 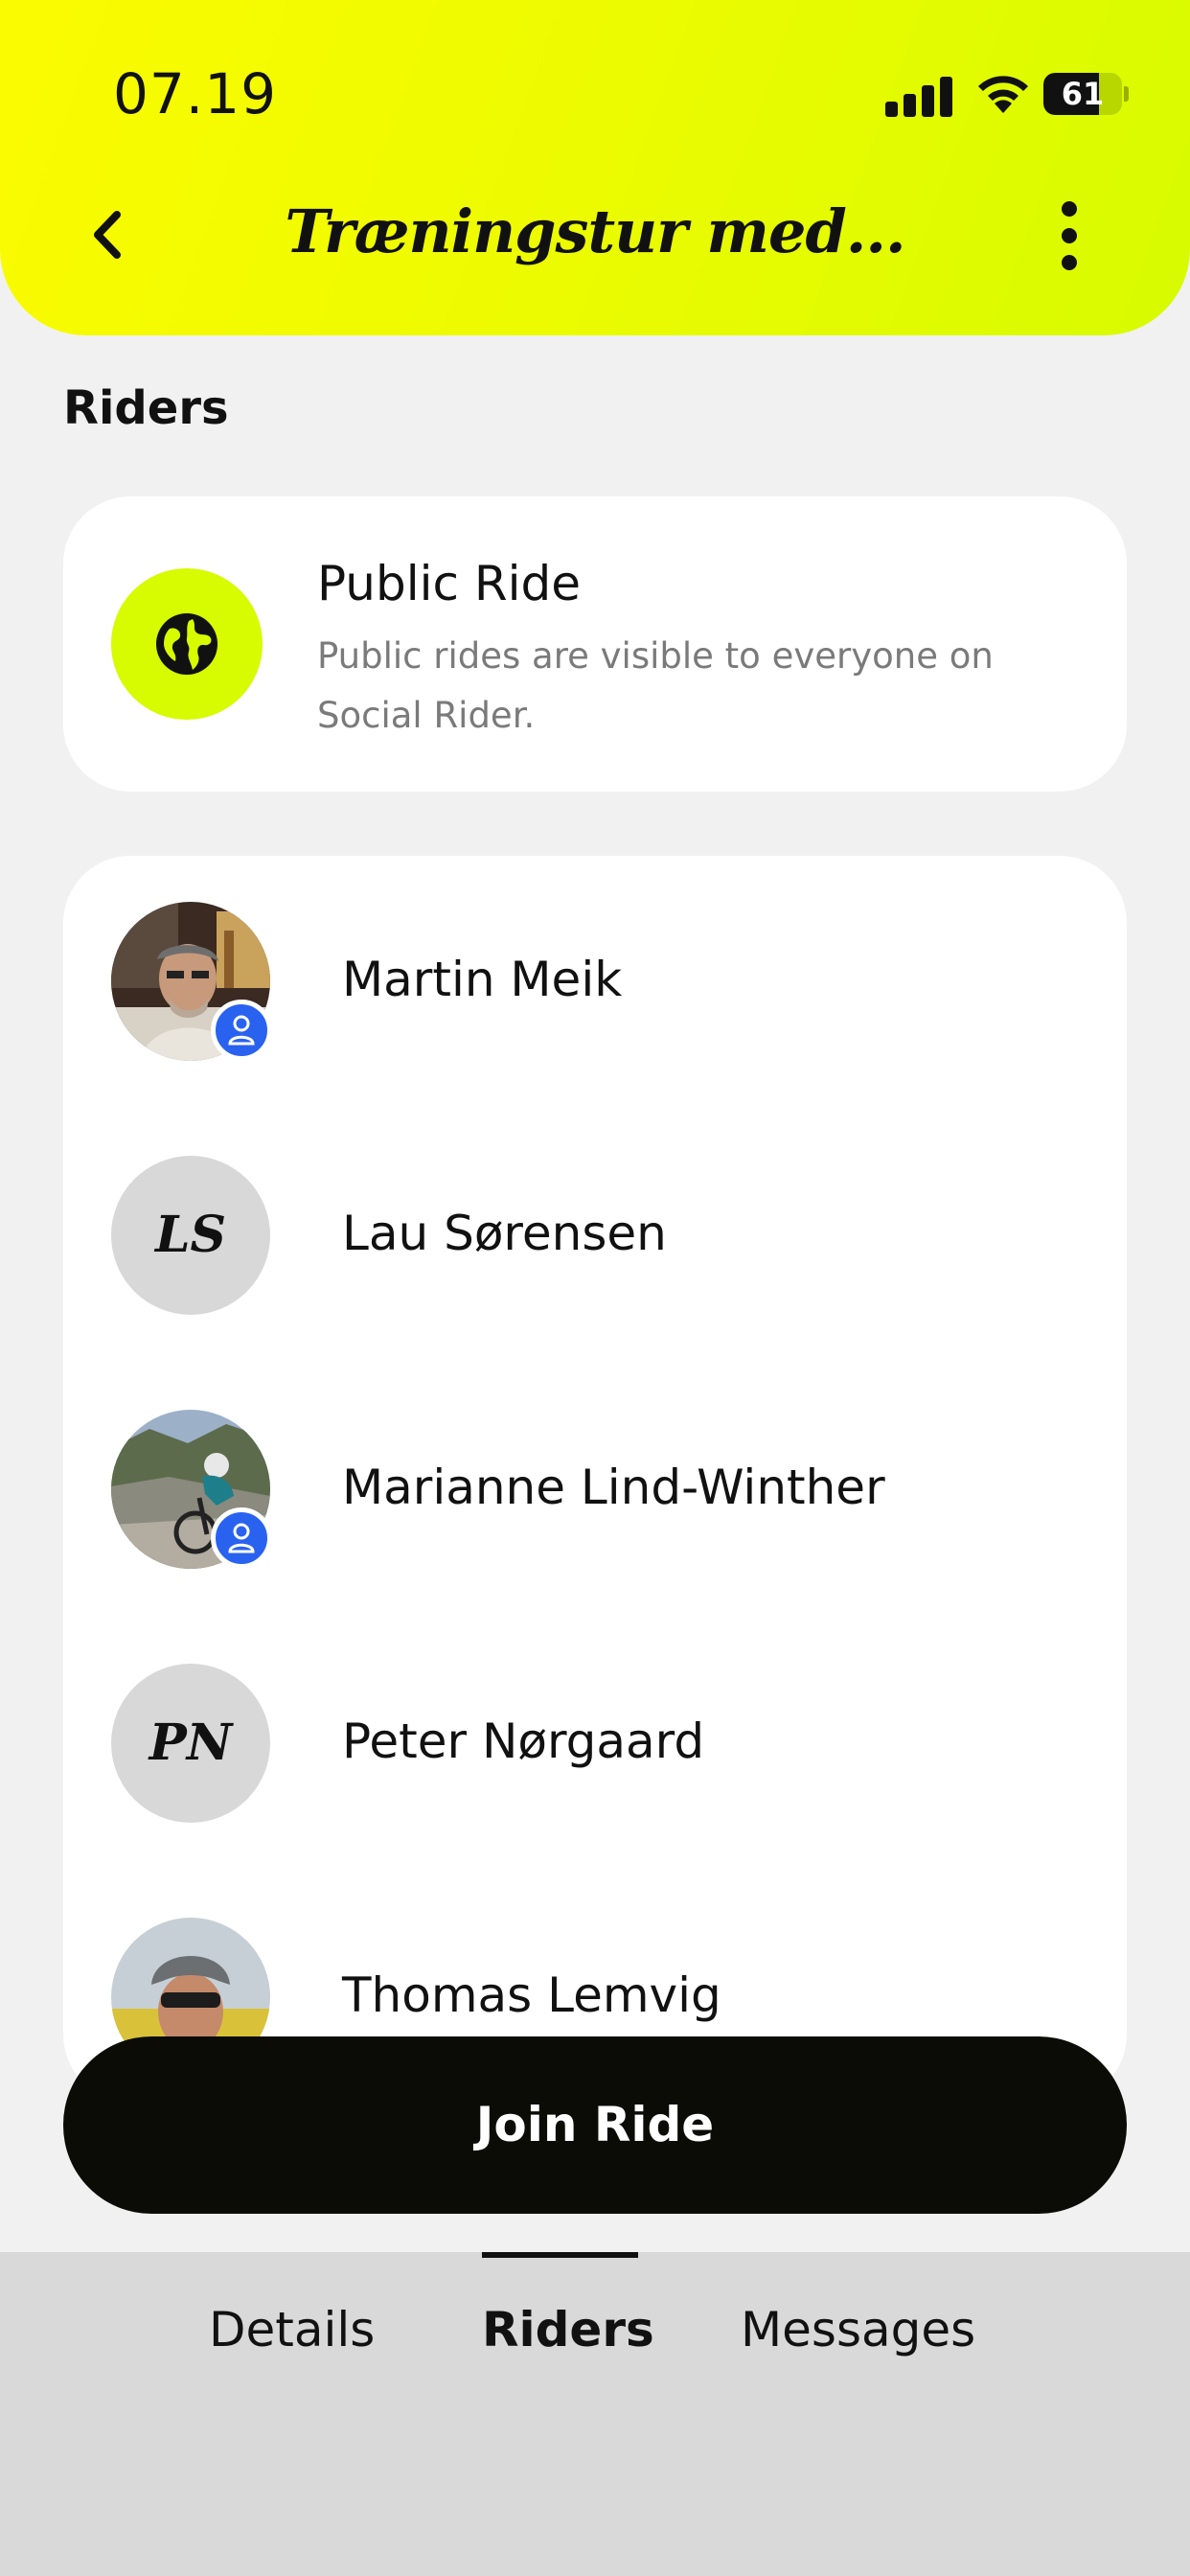 What do you see at coordinates (560, 2255) in the screenshot?
I see `active-tab-indicator` at bounding box center [560, 2255].